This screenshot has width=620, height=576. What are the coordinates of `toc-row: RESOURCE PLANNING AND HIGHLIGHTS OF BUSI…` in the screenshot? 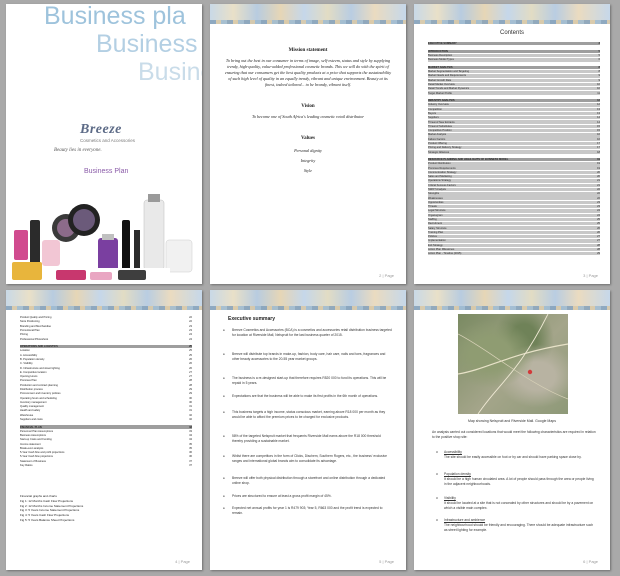 It's located at (514, 159).